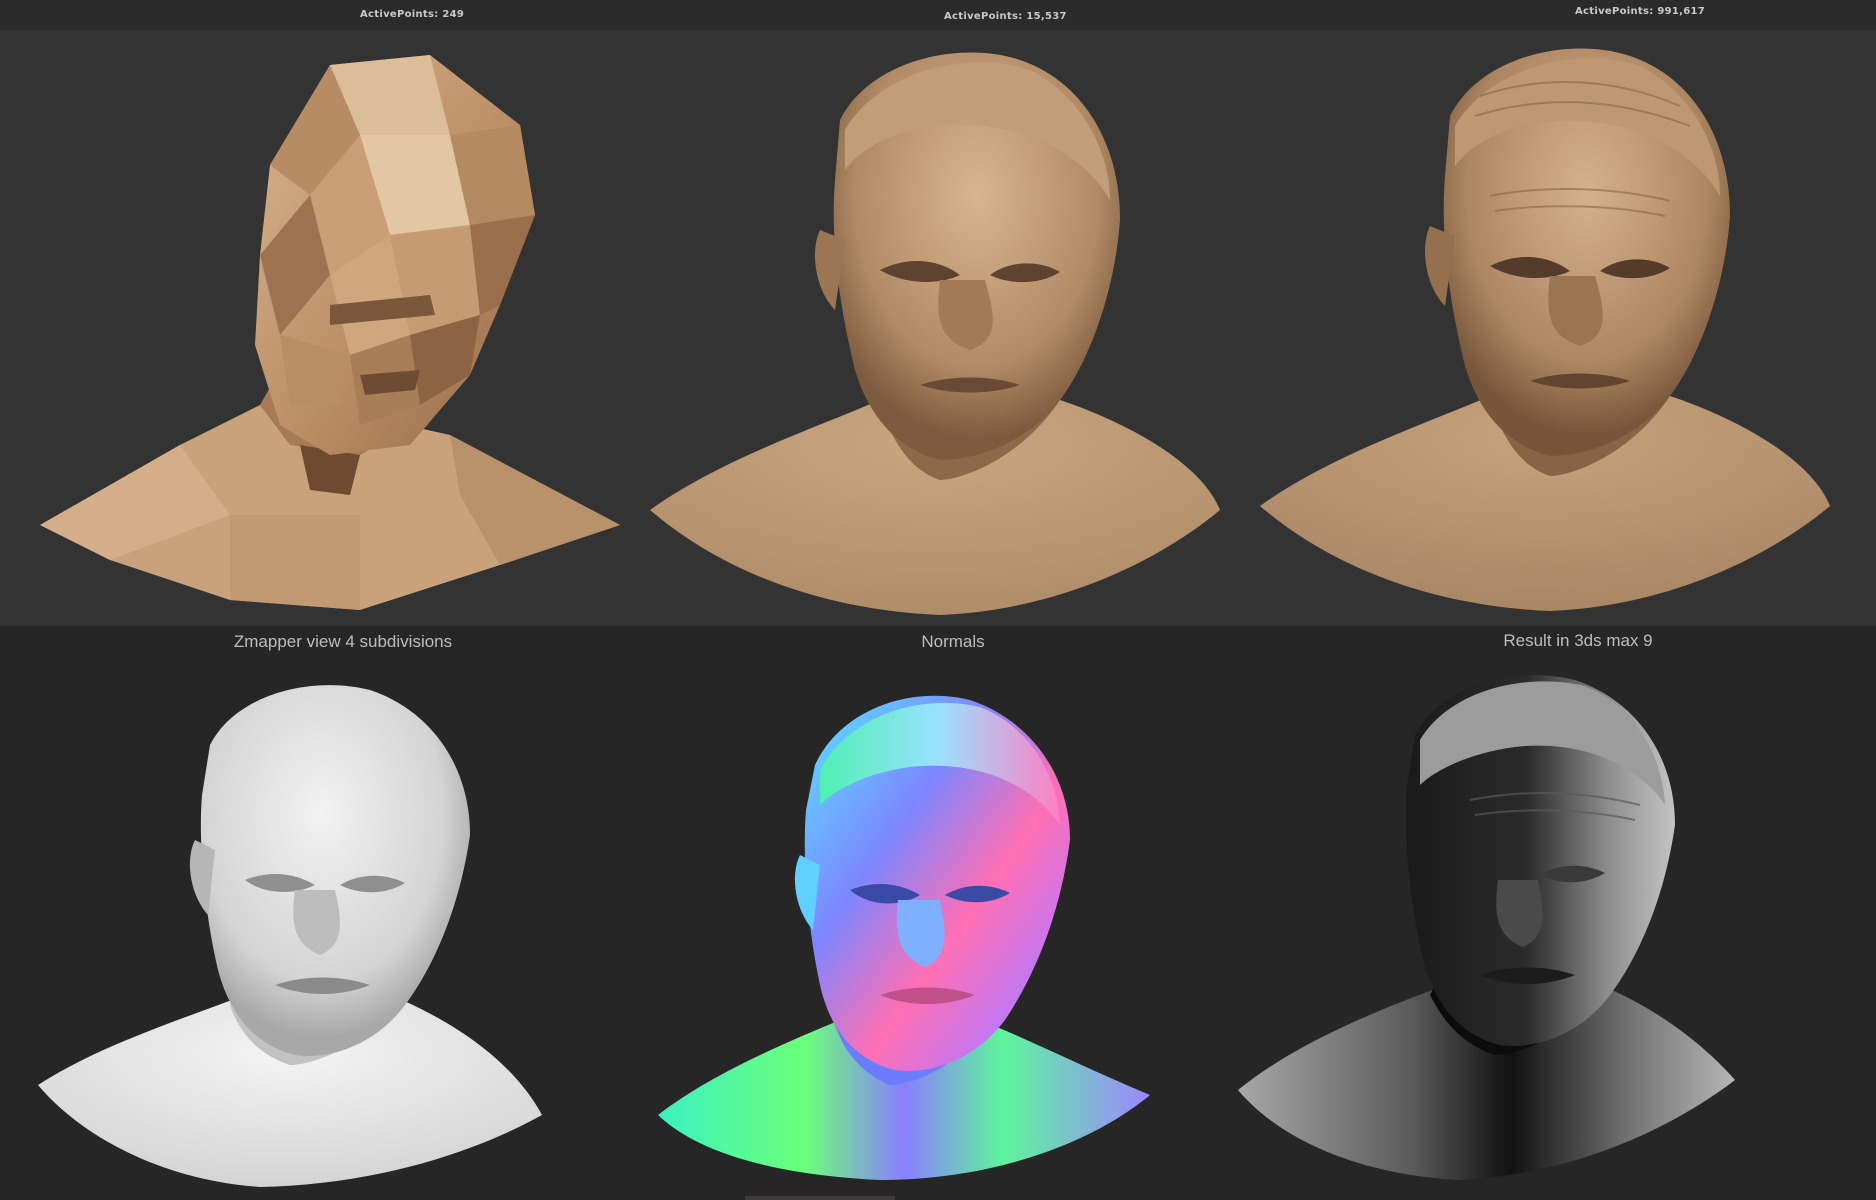  Describe the element at coordinates (1640, 11) in the screenshot. I see `active-points-label-3: ActivePoints: 991,617` at that location.